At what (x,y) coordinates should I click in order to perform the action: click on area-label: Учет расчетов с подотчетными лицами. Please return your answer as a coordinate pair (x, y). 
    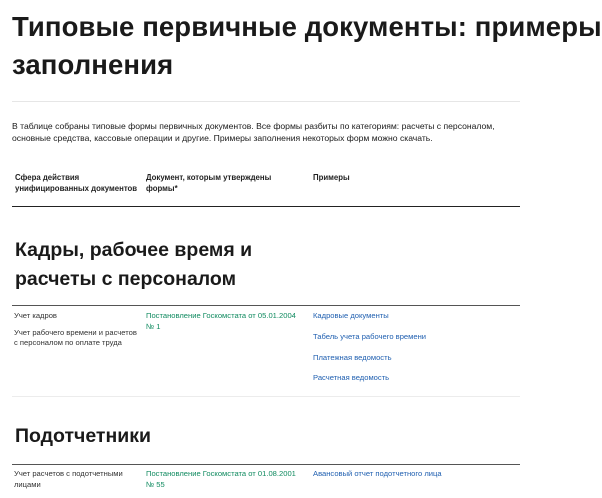
    Looking at the image, I should click on (68, 479).